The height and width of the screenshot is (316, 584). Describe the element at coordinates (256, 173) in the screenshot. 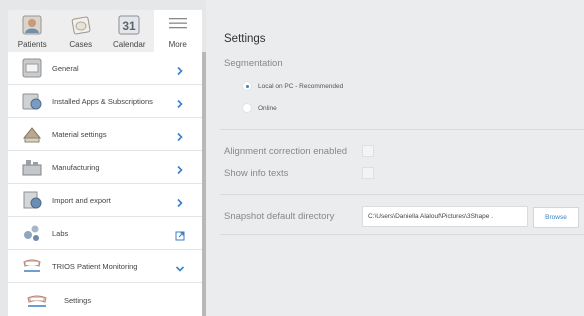

I see `show-info-texts-label: Show info texts` at that location.